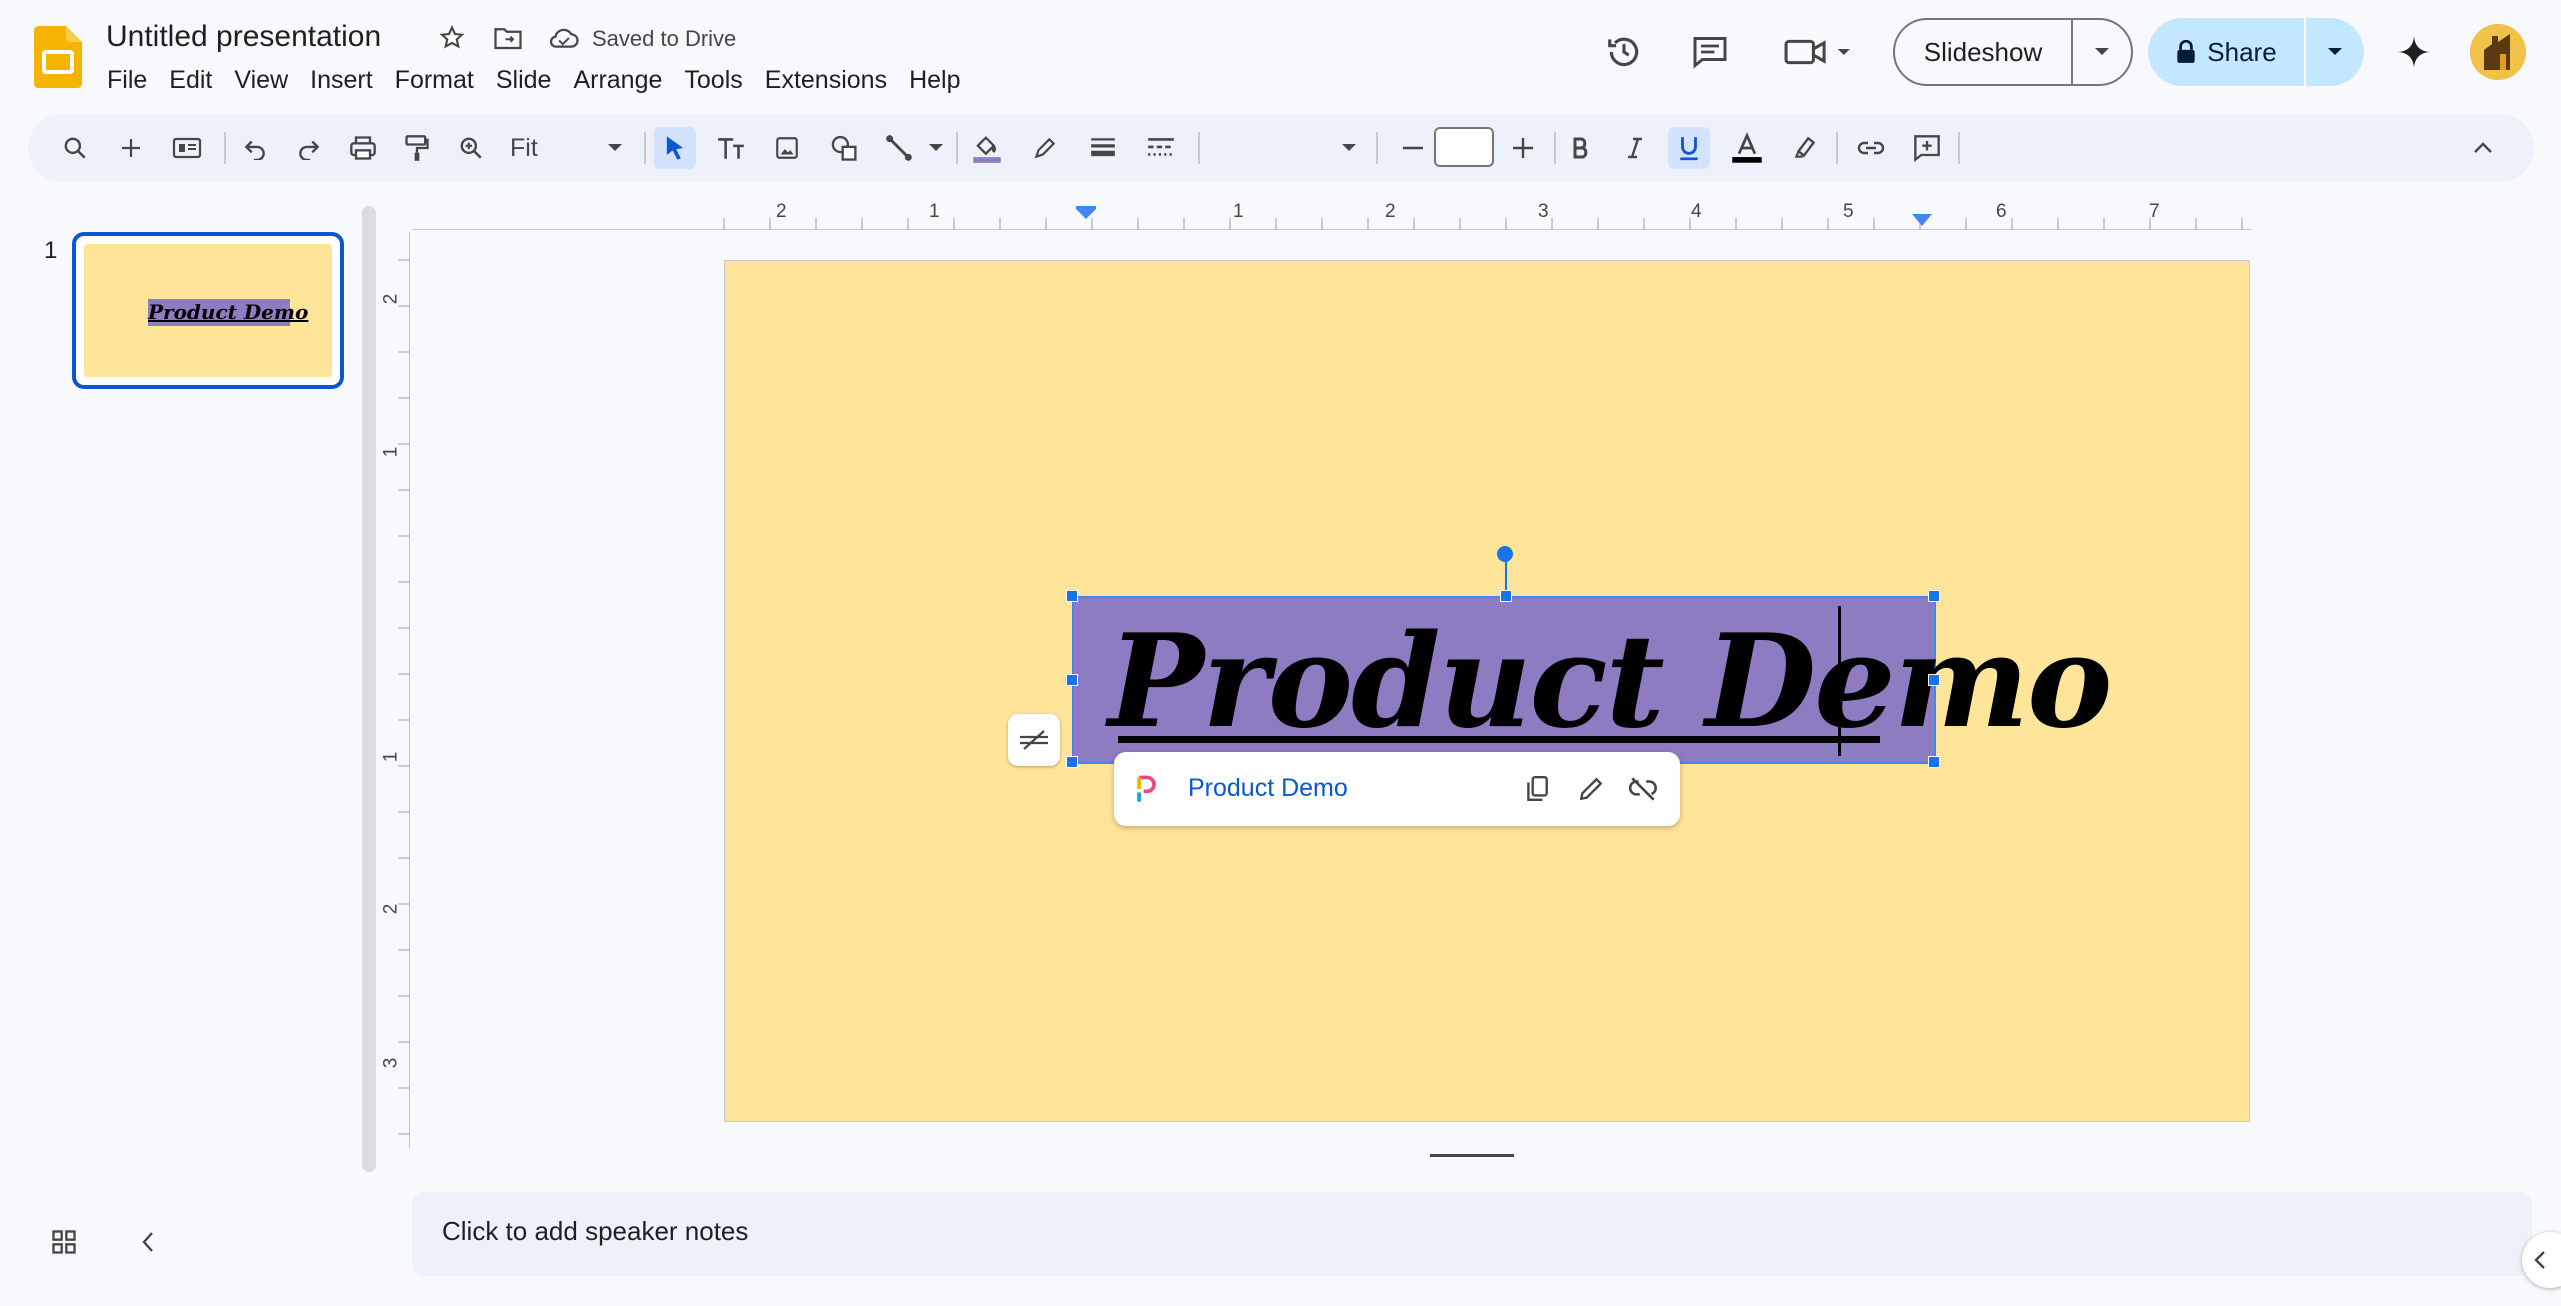 Image resolution: width=2561 pixels, height=1306 pixels. I want to click on menu-arrange: Arrange, so click(617, 80).